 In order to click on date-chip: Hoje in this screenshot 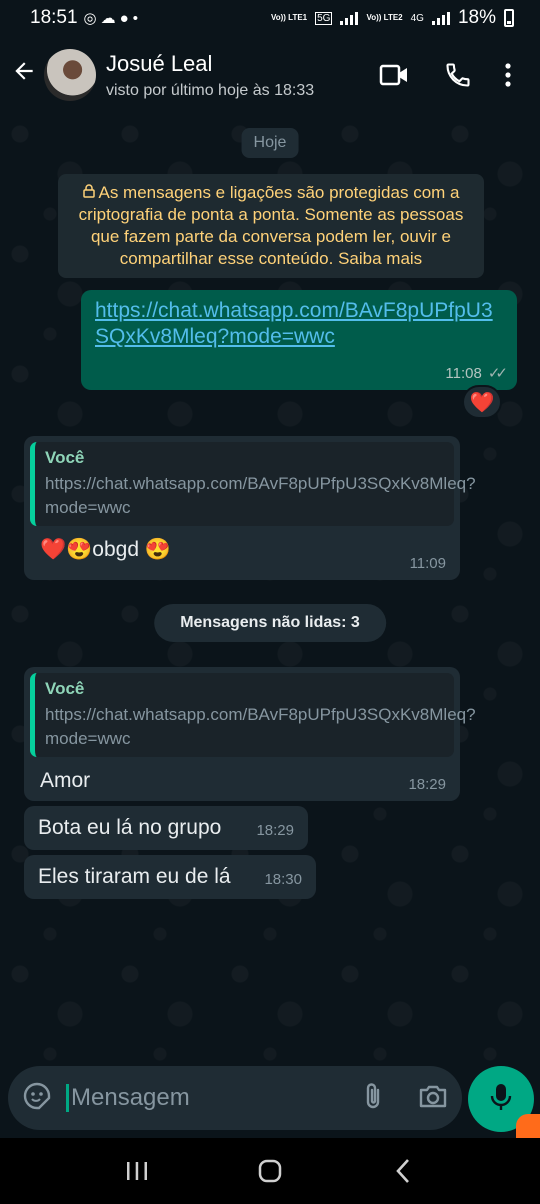, I will do `click(270, 143)`.